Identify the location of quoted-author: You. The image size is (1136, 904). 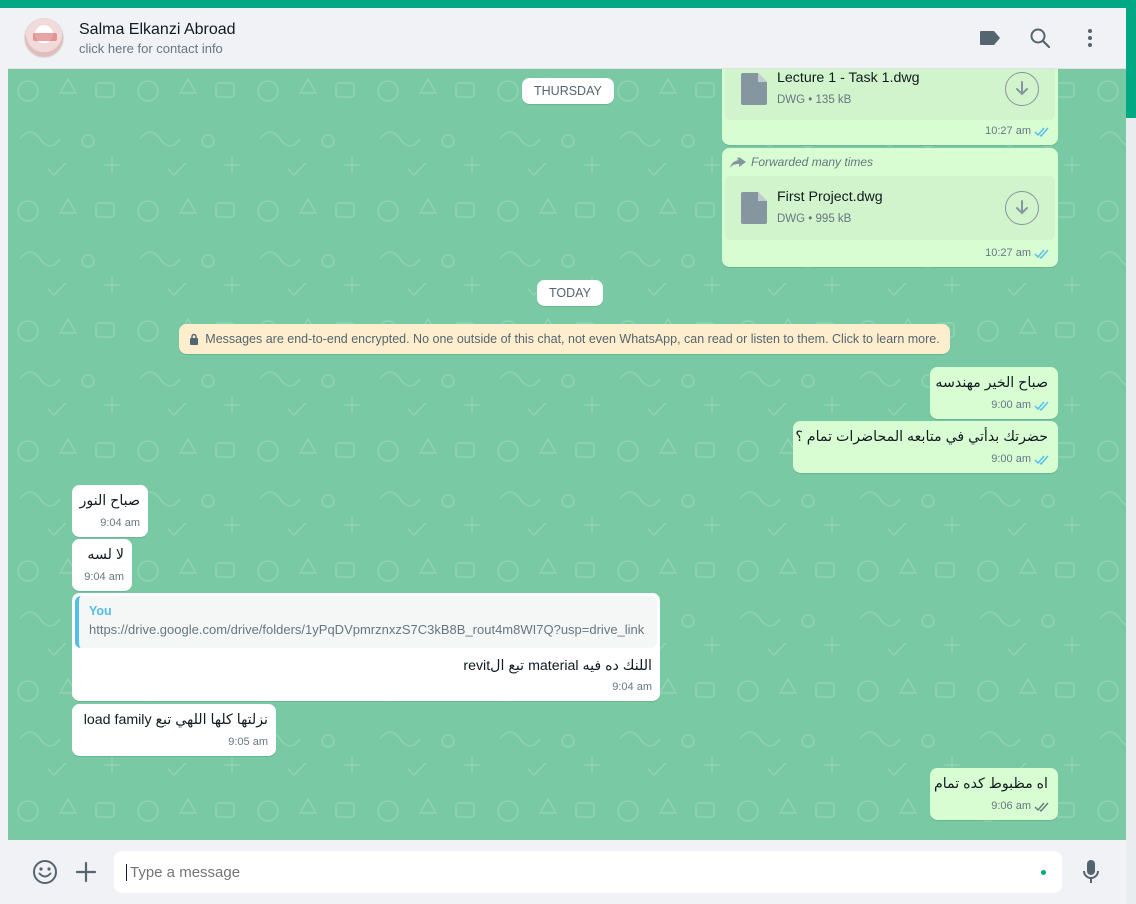
(100, 611).